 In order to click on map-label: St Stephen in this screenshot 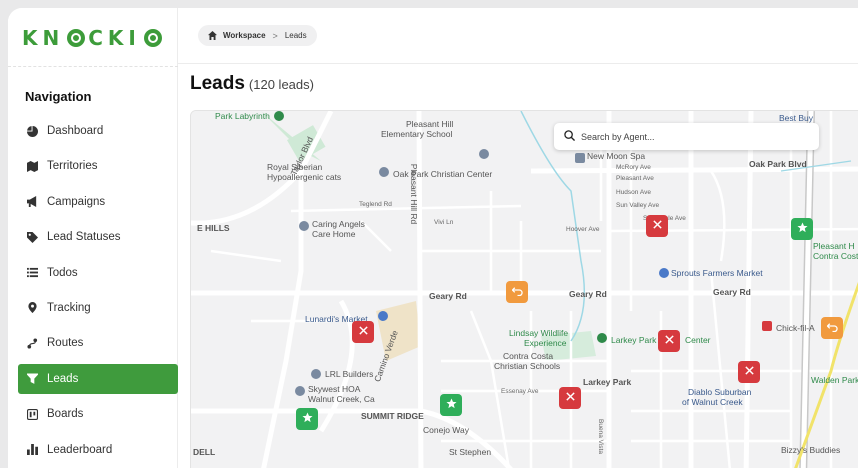, I will do `click(470, 452)`.